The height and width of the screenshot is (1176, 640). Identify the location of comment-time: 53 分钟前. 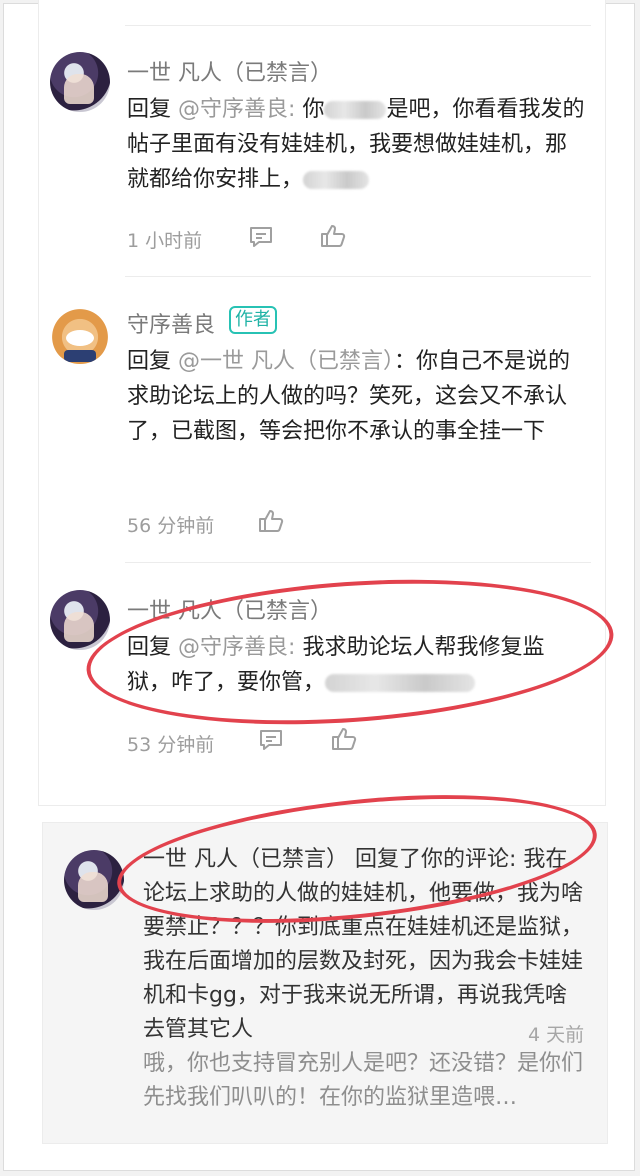
(171, 745).